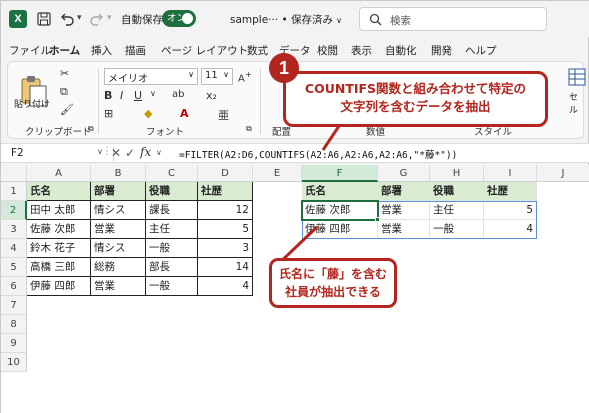 The image size is (589, 413). What do you see at coordinates (457, 229) in the screenshot?
I see `result-table-cell: 一般` at bounding box center [457, 229].